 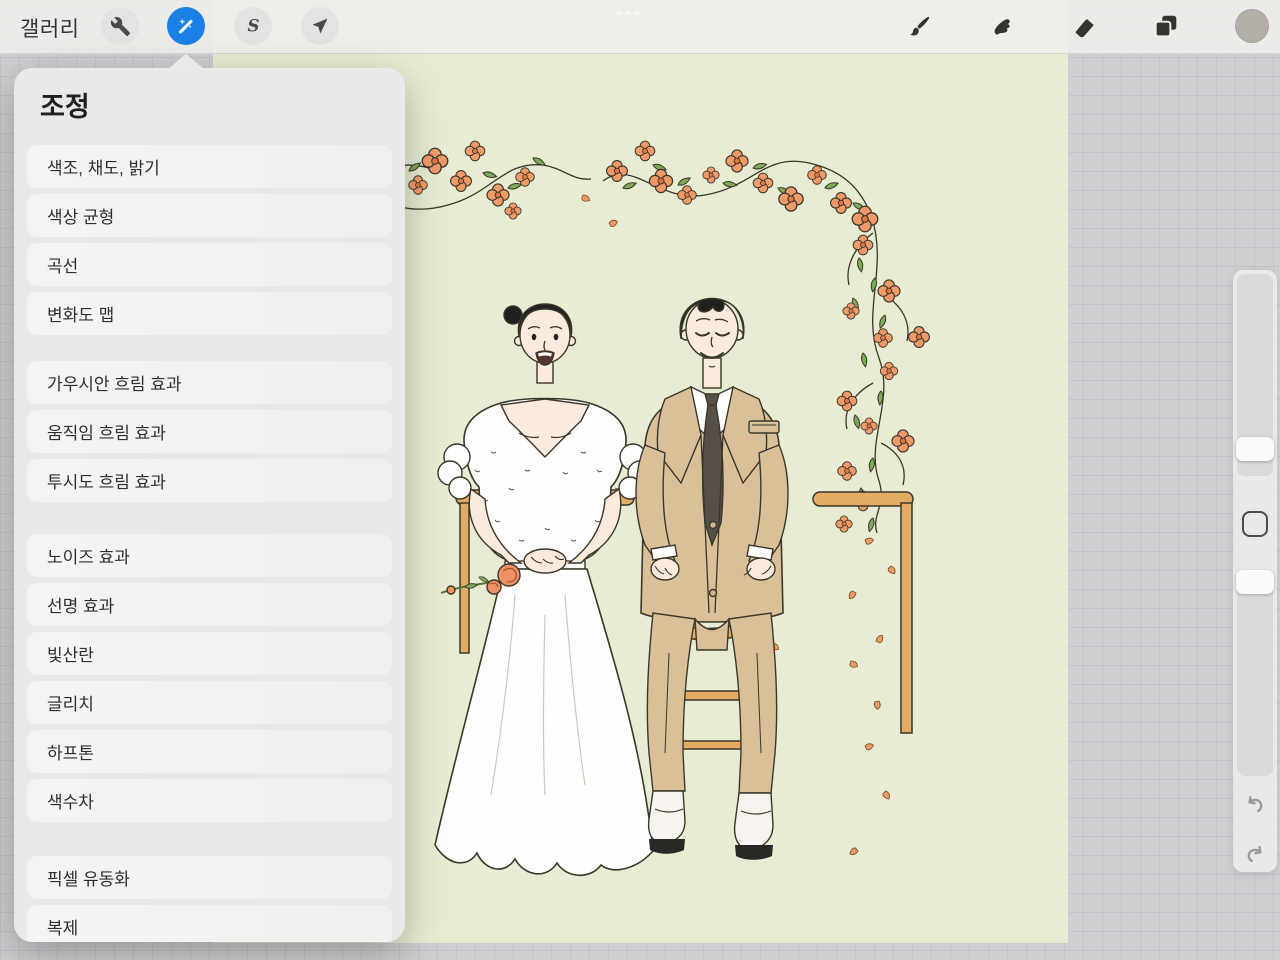 I want to click on smudge-finger-icon, so click(x=1002, y=27).